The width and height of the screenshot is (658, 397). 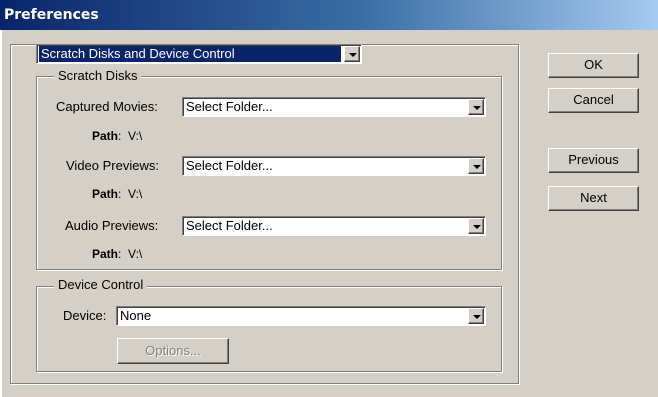 What do you see at coordinates (329, 15) in the screenshot?
I see `title-bar: Preferences` at bounding box center [329, 15].